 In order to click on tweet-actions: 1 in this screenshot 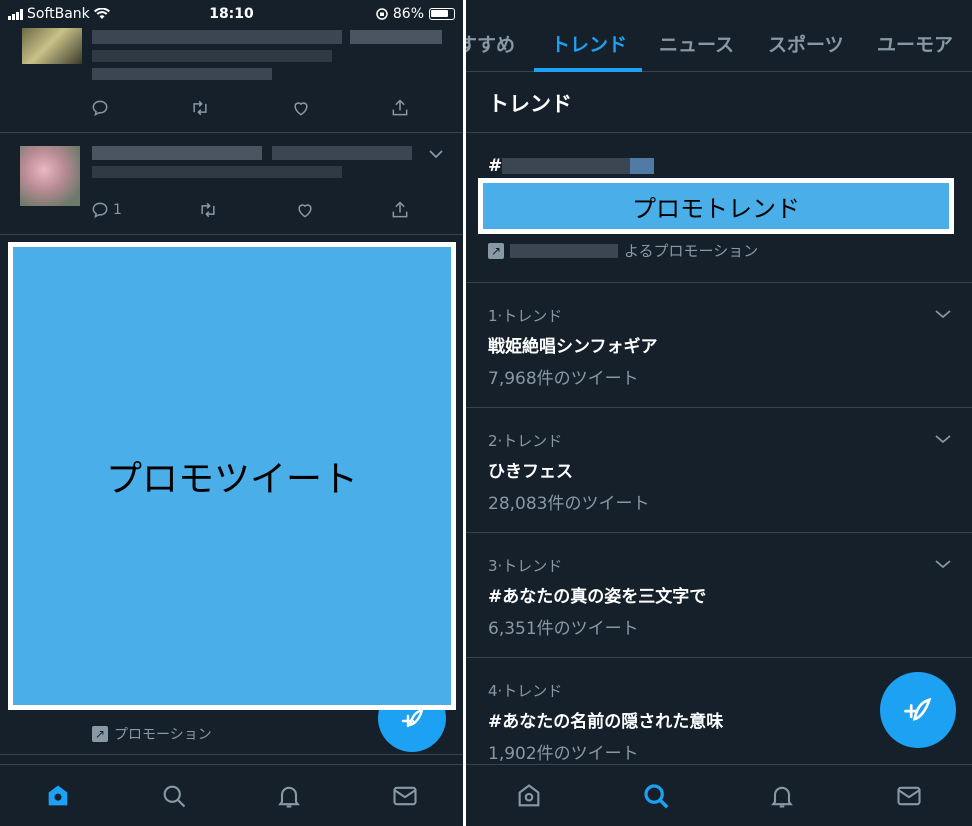, I will do `click(250, 210)`.